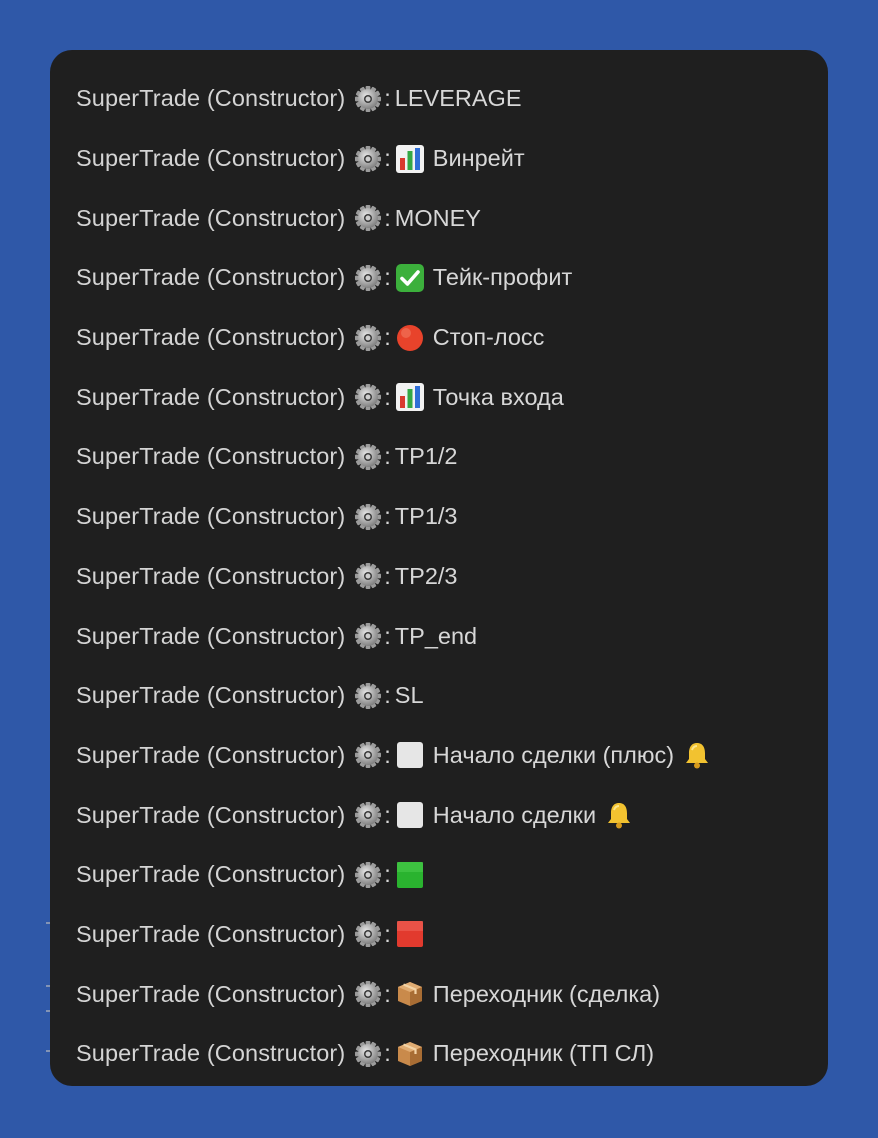 This screenshot has width=878, height=1138. I want to click on check-icon, so click(410, 278).